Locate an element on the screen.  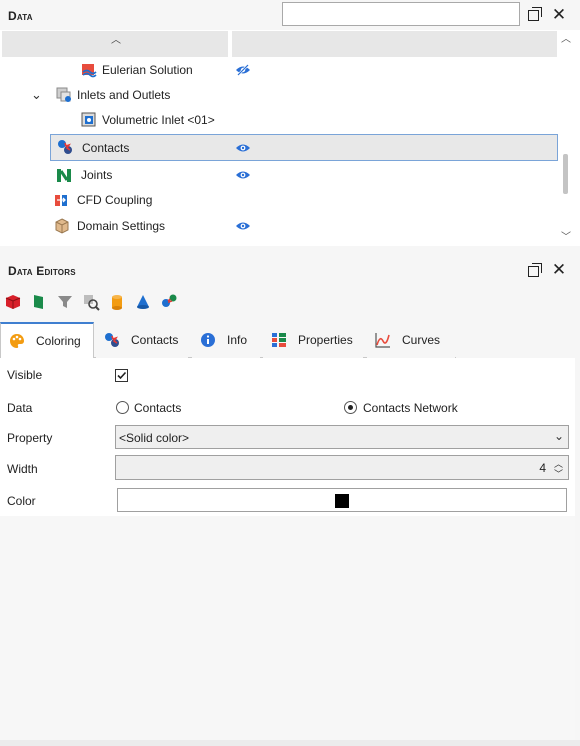
tree-label: Volumetric Inlet <01> is located at coordinates (158, 120).